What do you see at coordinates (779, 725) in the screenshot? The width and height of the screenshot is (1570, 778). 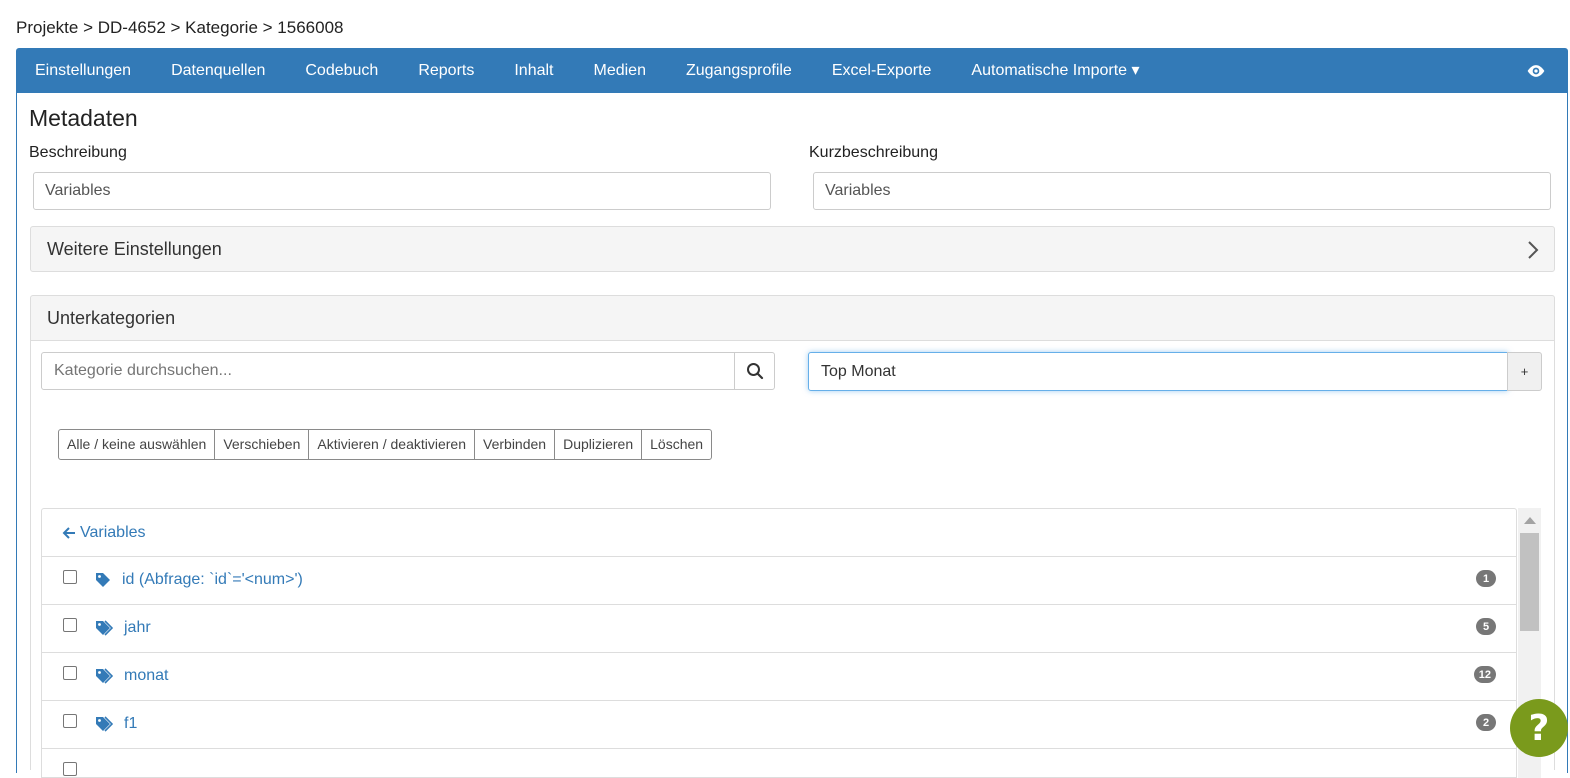 I see `list-item: f1 2` at bounding box center [779, 725].